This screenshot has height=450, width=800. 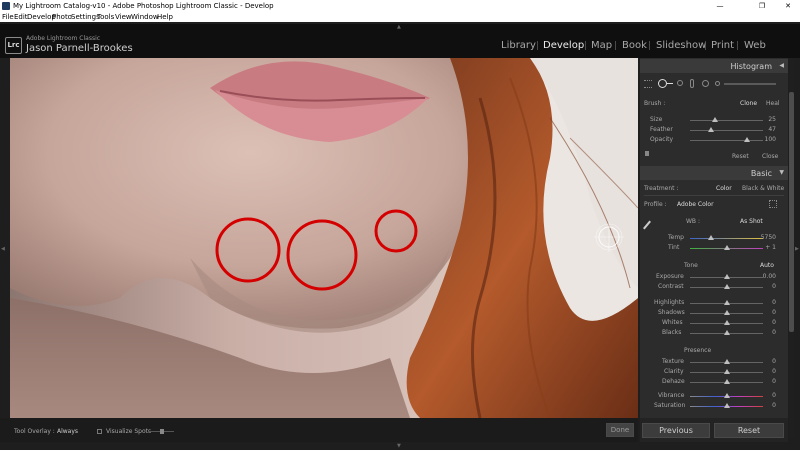 I want to click on highlights-slider-thumb, so click(x=727, y=302).